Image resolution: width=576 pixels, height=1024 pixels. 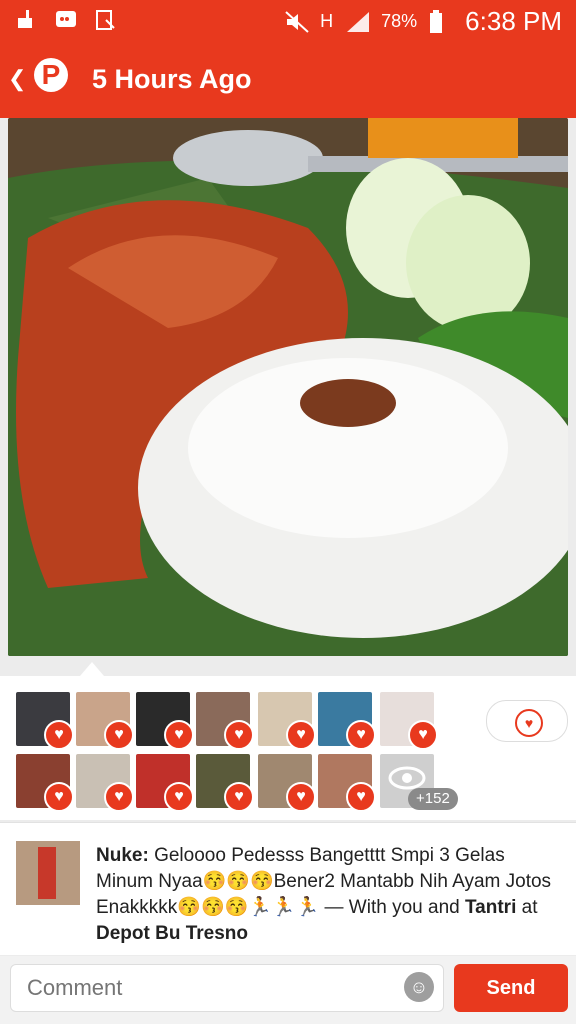 I want to click on clock: 6:38 PM, so click(x=513, y=21).